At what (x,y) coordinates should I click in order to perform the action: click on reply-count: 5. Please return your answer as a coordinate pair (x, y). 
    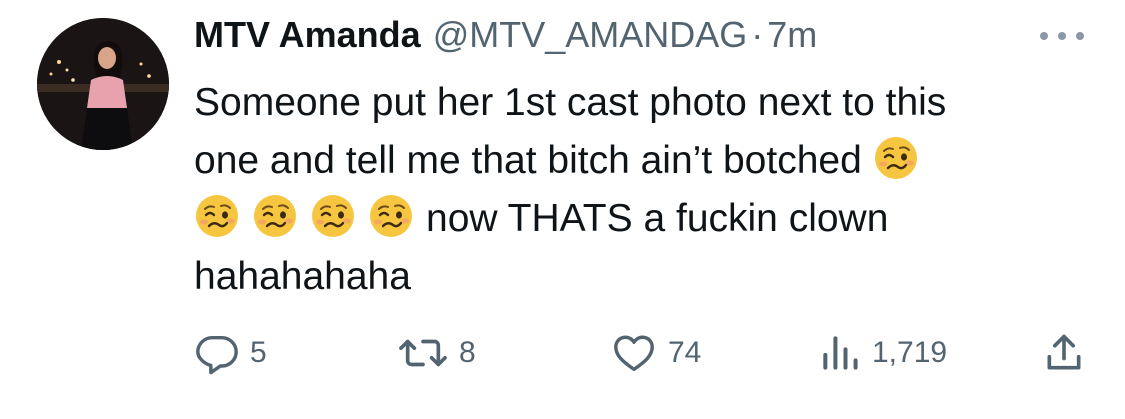
    Looking at the image, I should click on (258, 352).